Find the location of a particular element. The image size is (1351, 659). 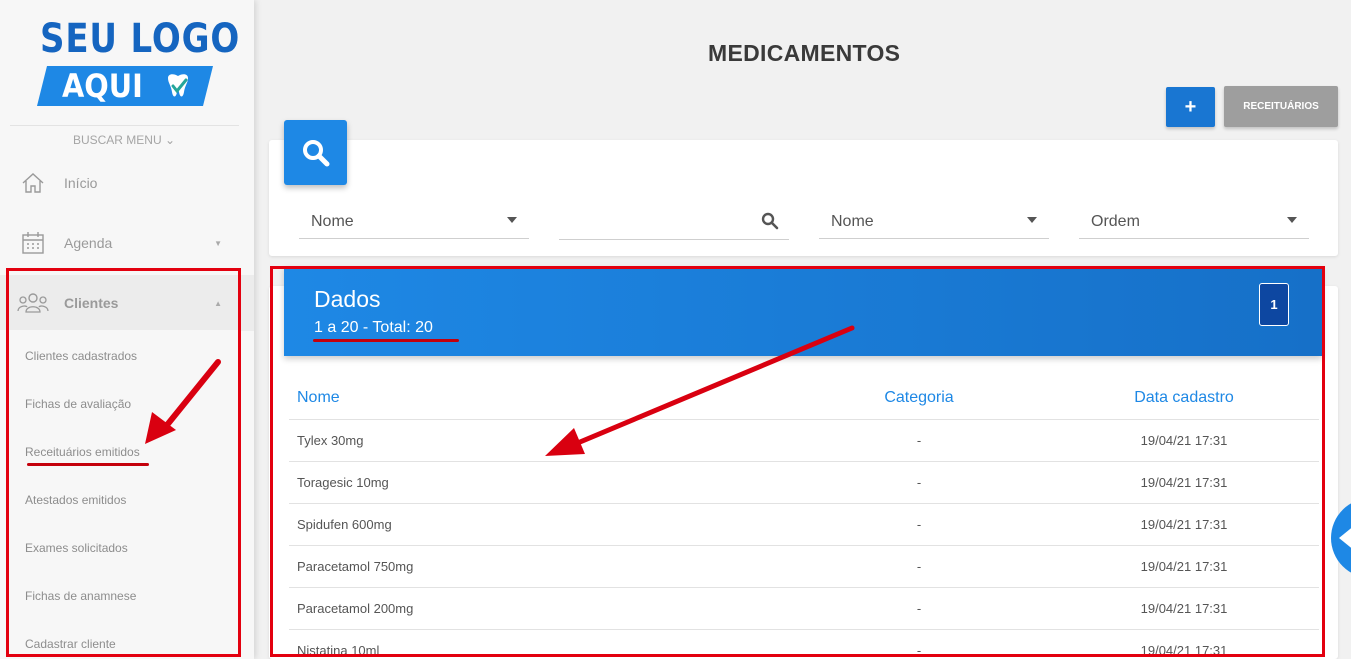

submenu-fichas-avaliacao: Fichas de avaliação is located at coordinates (78, 404).